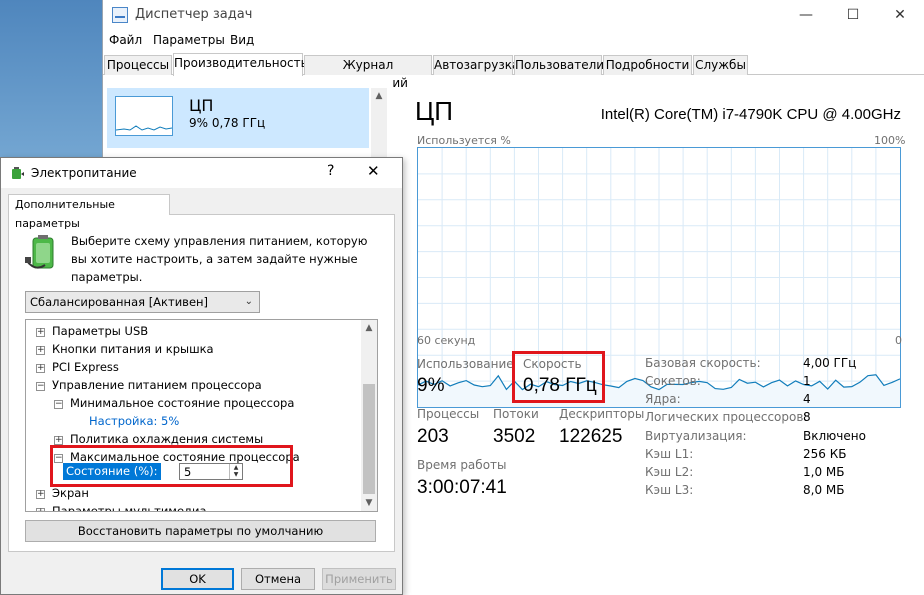 The height and width of the screenshot is (595, 924). Describe the element at coordinates (433, 436) in the screenshot. I see `processes-value: 203` at that location.